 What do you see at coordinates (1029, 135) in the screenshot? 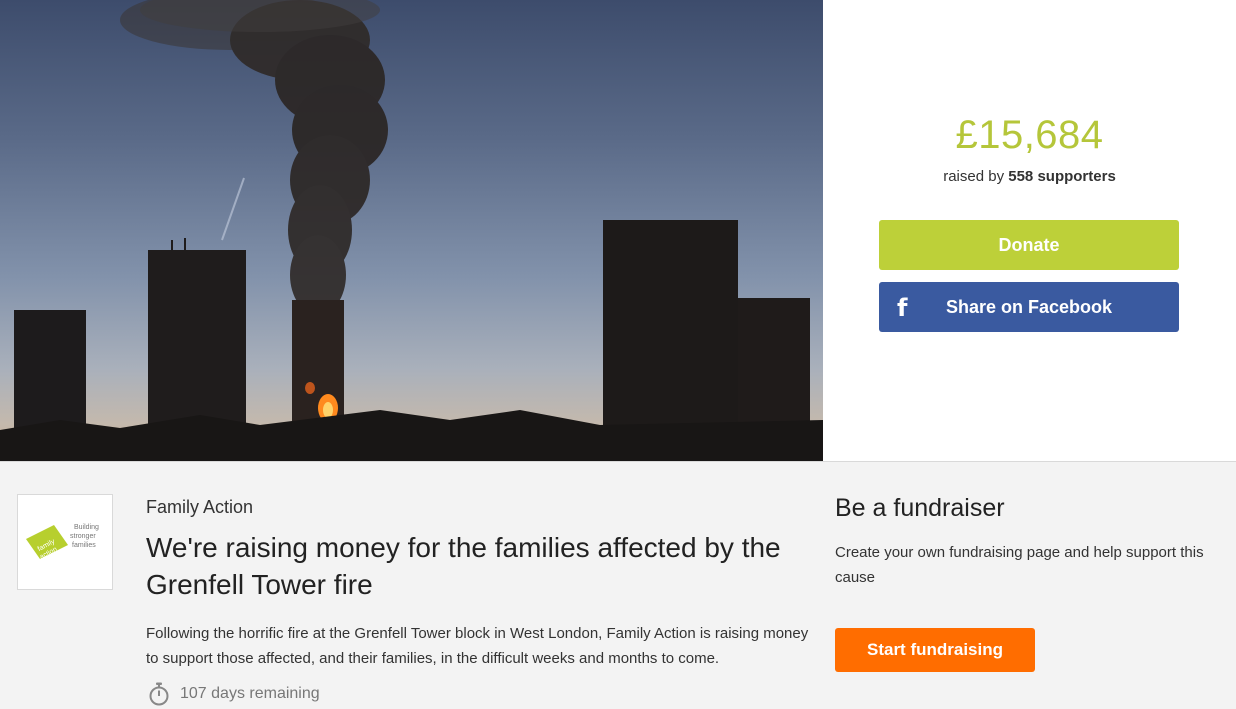
I see `amount-raised: £15,684` at bounding box center [1029, 135].